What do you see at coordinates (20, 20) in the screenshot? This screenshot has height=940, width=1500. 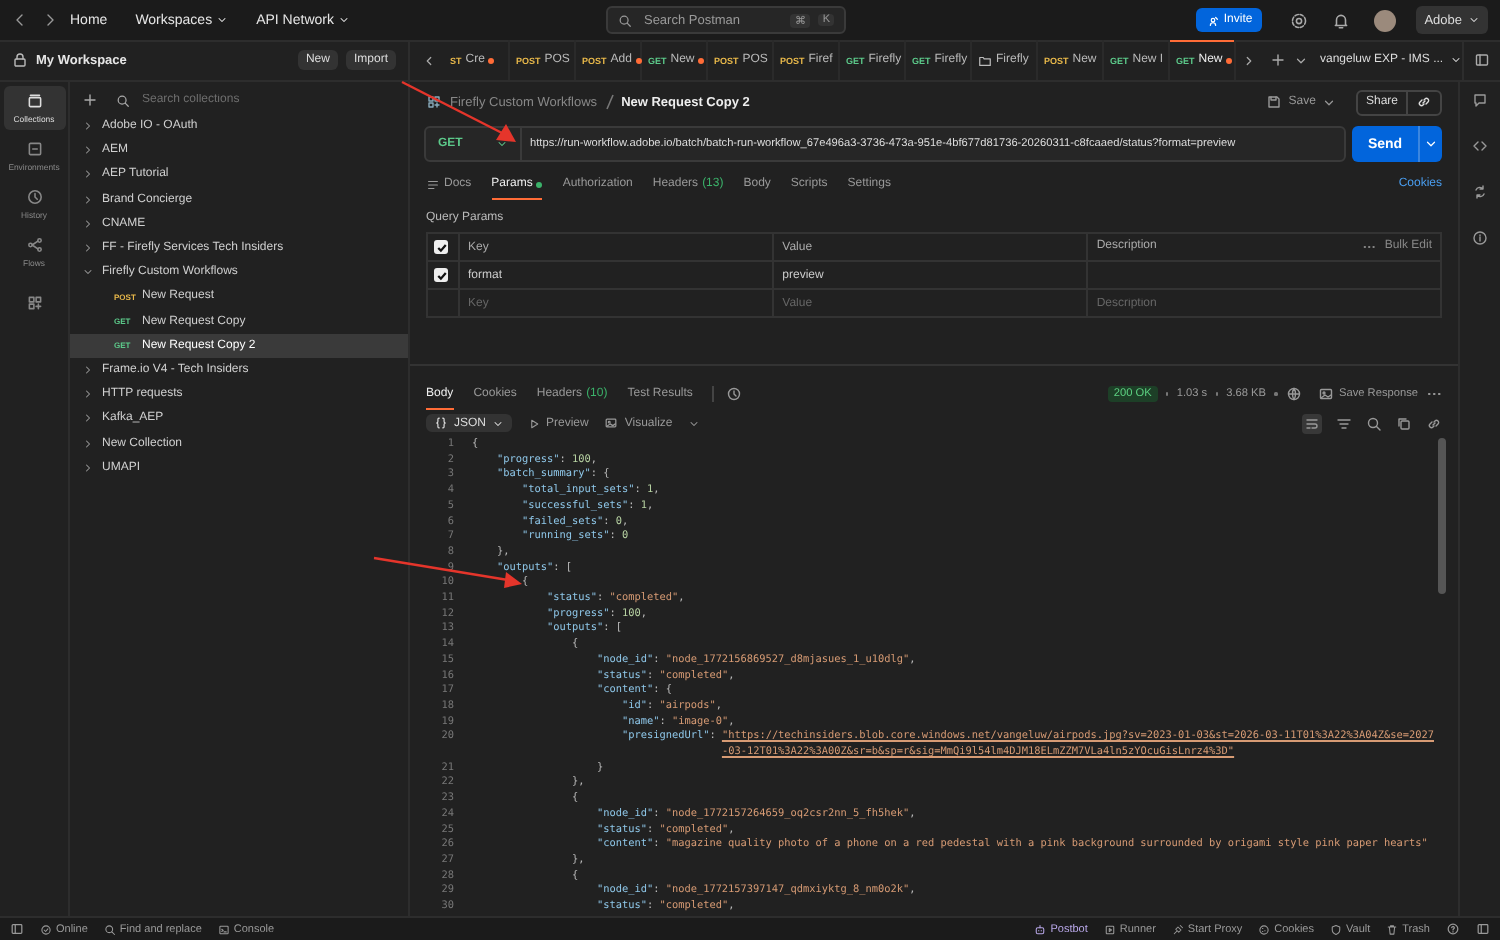 I see `back-icon` at bounding box center [20, 20].